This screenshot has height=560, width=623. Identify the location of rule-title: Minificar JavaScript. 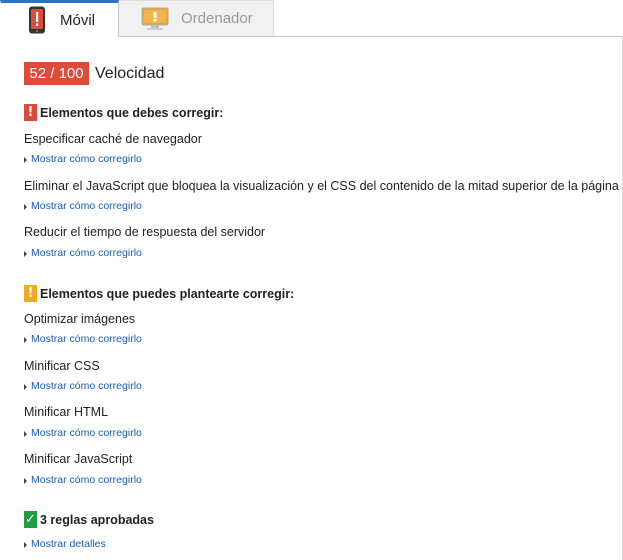
(78, 459).